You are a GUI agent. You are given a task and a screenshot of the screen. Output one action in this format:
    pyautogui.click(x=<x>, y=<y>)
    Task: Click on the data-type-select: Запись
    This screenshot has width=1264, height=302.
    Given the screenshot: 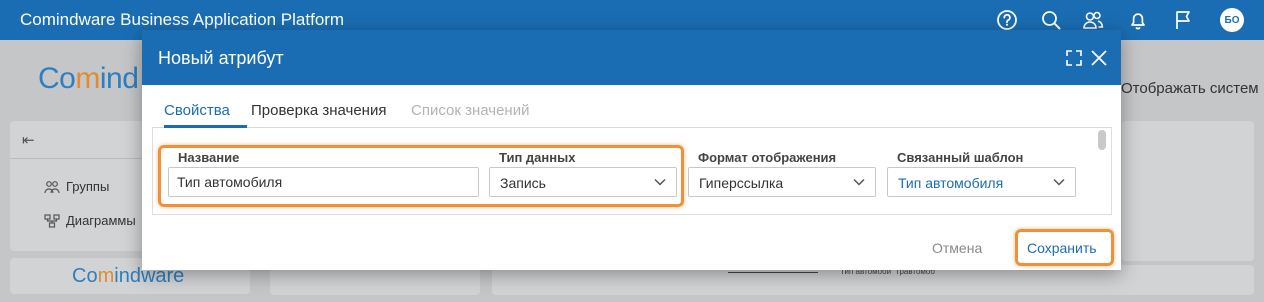 What is the action you would take?
    pyautogui.click(x=583, y=182)
    